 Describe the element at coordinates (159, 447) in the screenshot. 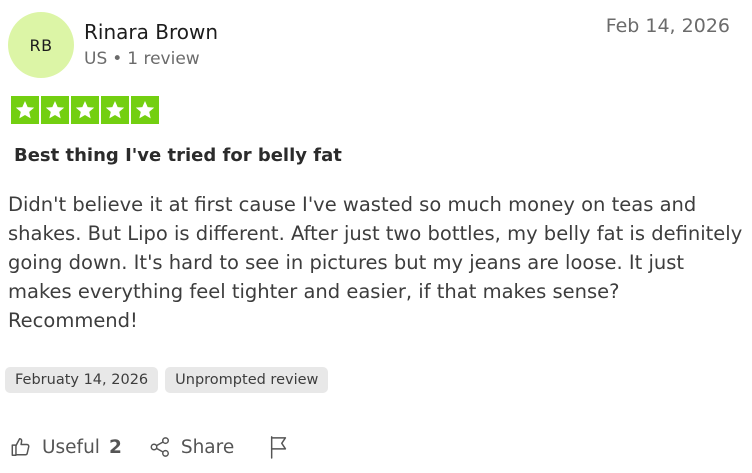

I see `share-icon` at that location.